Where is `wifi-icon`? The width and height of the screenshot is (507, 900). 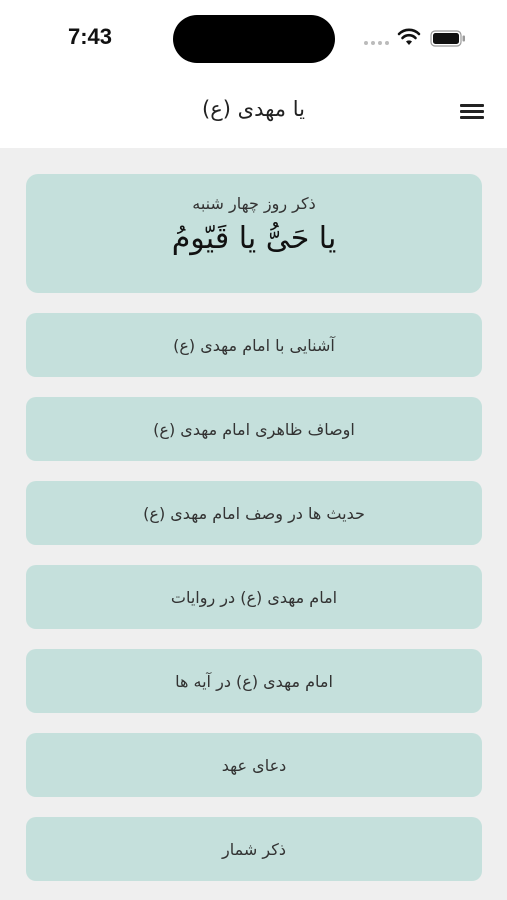 wifi-icon is located at coordinates (409, 36).